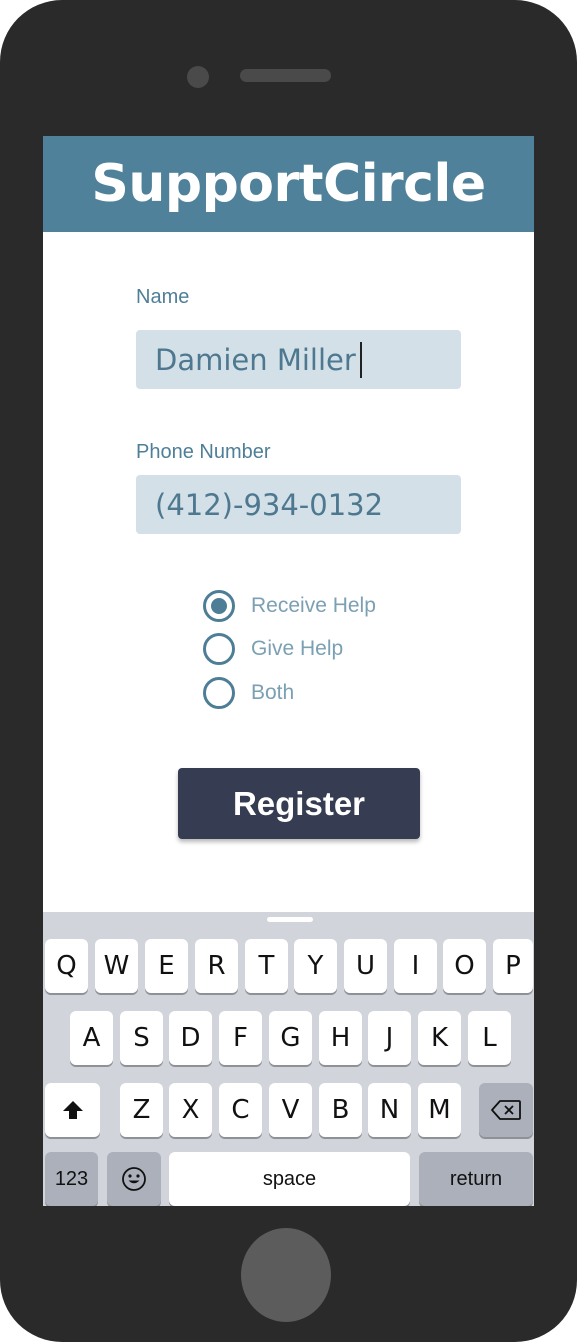 The width and height of the screenshot is (577, 1342). What do you see at coordinates (91, 1038) in the screenshot?
I see `key-a: A` at bounding box center [91, 1038].